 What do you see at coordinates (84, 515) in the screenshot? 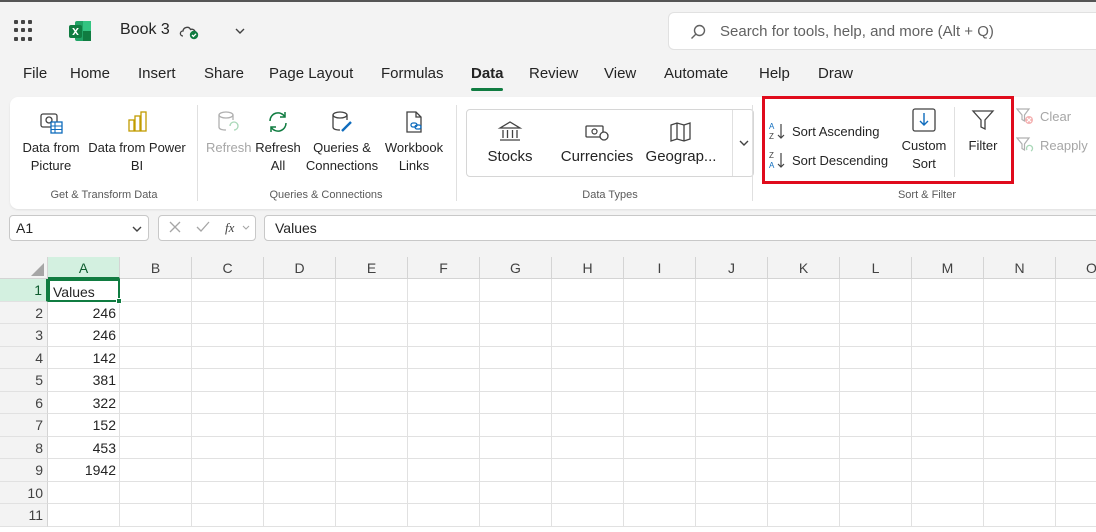
I see `cell-a11` at bounding box center [84, 515].